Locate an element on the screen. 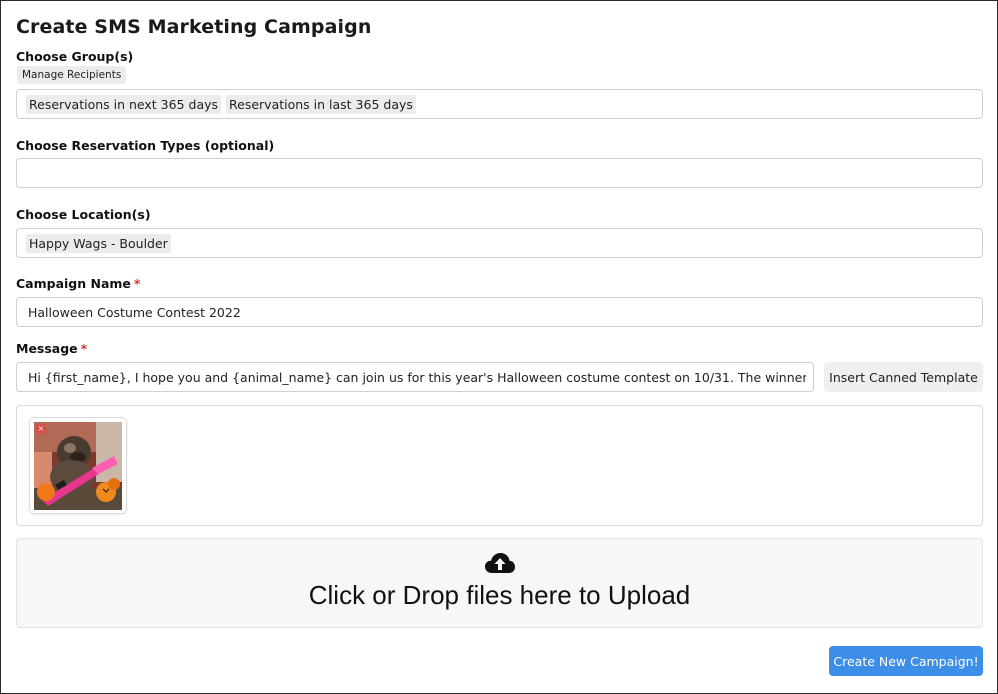 The height and width of the screenshot is (694, 998). groups-label: Choose Group(s) is located at coordinates (75, 56).